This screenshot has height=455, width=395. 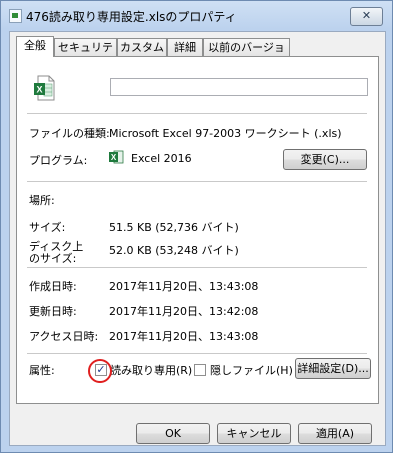 I want to click on disk-size-value: 52.0 KB (53,248 バイト), so click(x=174, y=250).